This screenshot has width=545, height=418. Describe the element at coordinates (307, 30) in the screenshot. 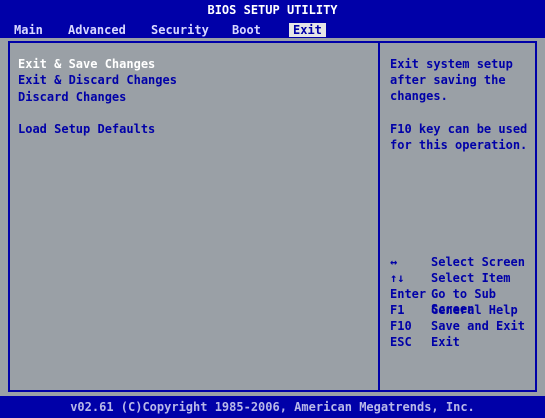

I see `menu-exit: Exit` at that location.